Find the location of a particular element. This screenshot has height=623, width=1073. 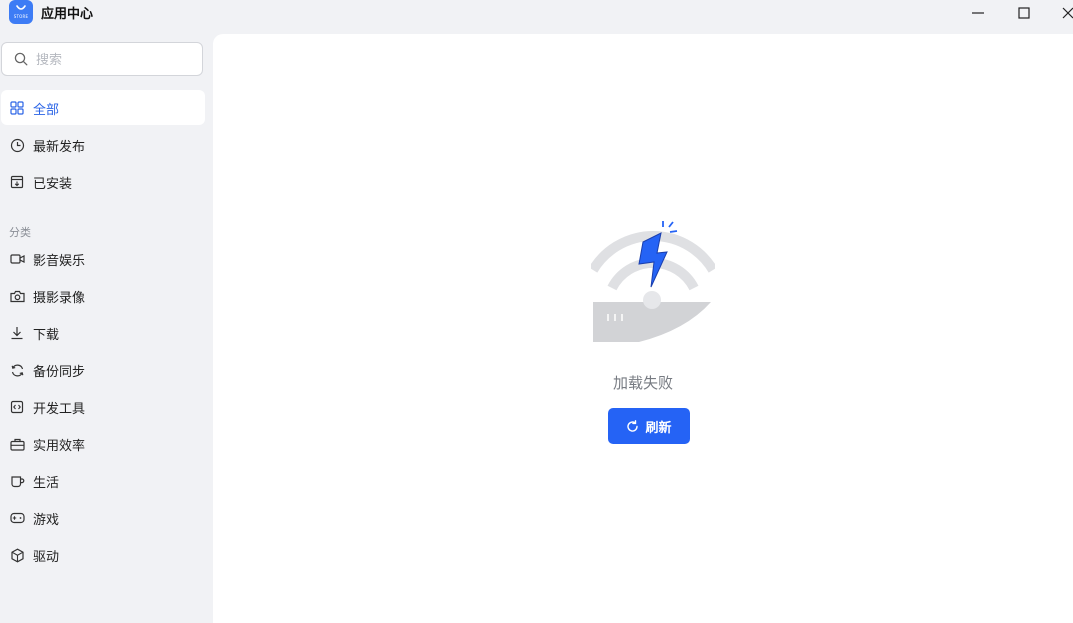

sidebar-item-installed: 已安装 is located at coordinates (103, 181).